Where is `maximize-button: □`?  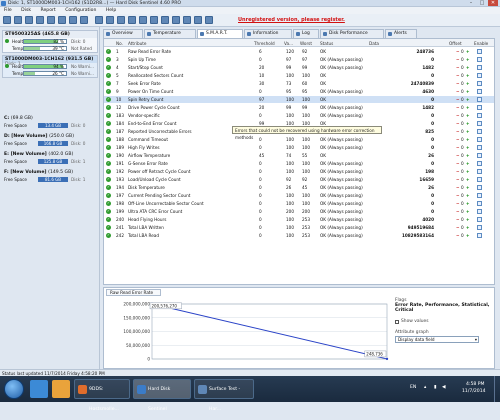
maximize-button: □ is located at coordinates (482, 3).